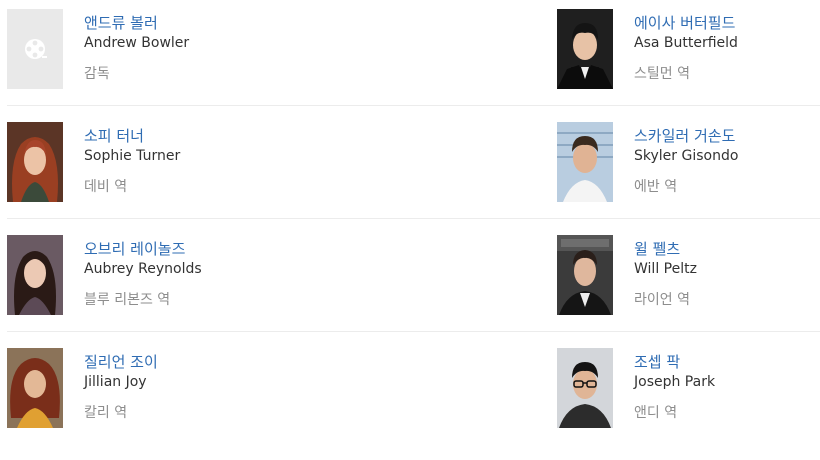  Describe the element at coordinates (184, 136) in the screenshot. I see `cast-name-ko-link: 소피 터너` at that location.